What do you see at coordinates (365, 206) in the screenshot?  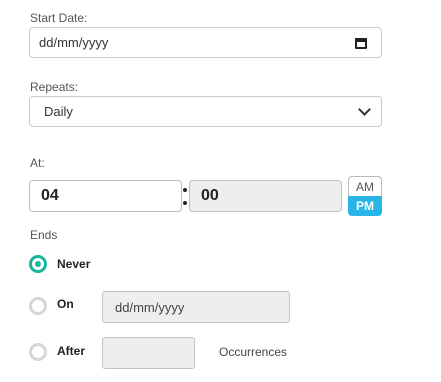 I see `pm-button: PM` at bounding box center [365, 206].